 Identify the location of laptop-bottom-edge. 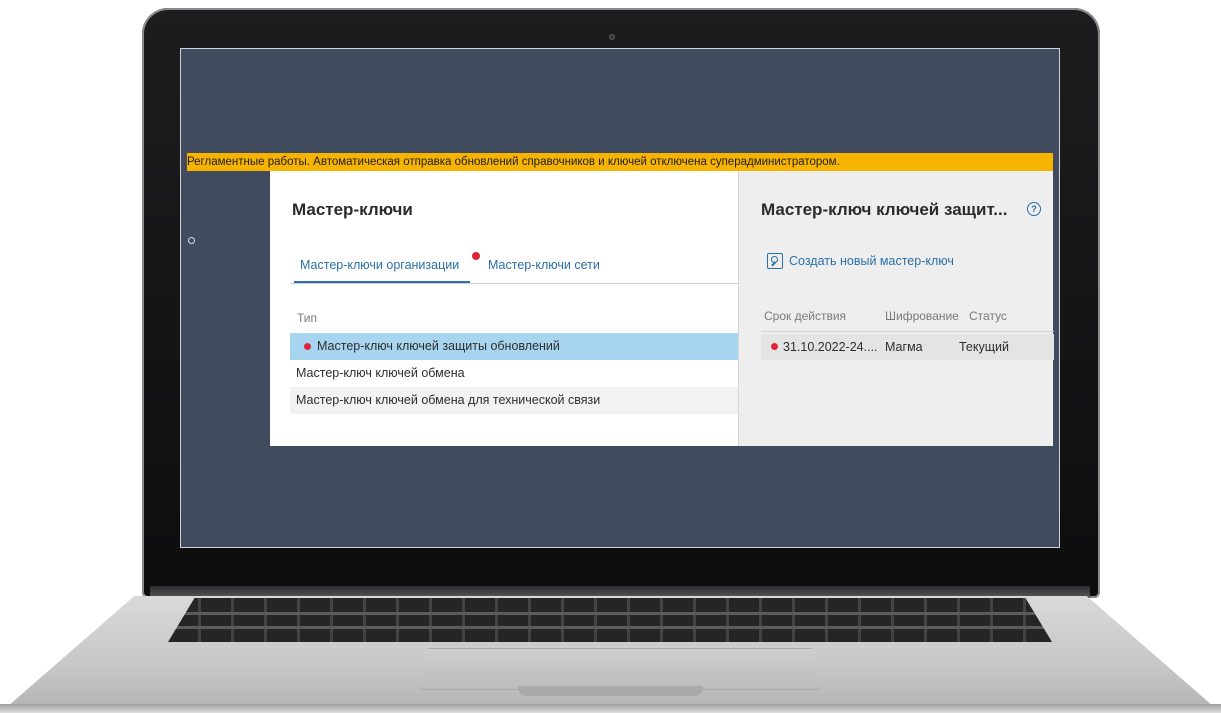
(610, 708).